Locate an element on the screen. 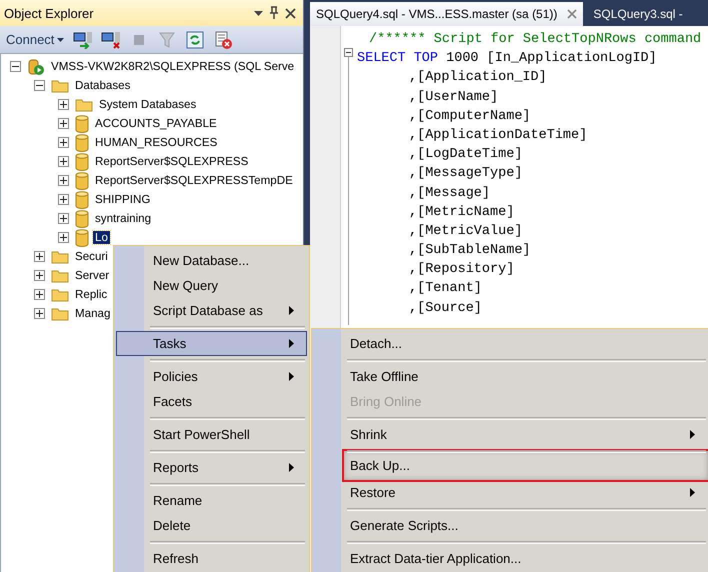  menu-item: Start PowerShell is located at coordinates (211, 434).